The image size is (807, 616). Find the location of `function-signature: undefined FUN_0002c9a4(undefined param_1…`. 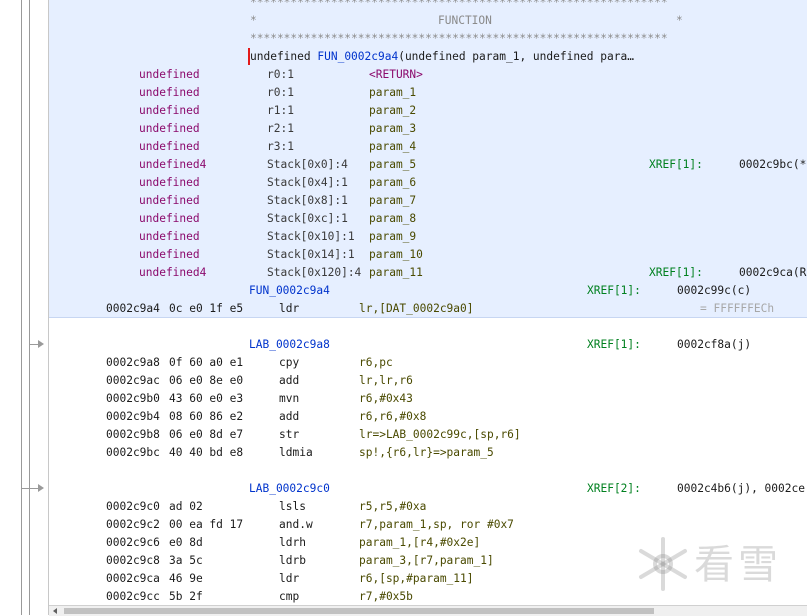

function-signature: undefined FUN_0002c9a4(undefined param_1… is located at coordinates (442, 57).